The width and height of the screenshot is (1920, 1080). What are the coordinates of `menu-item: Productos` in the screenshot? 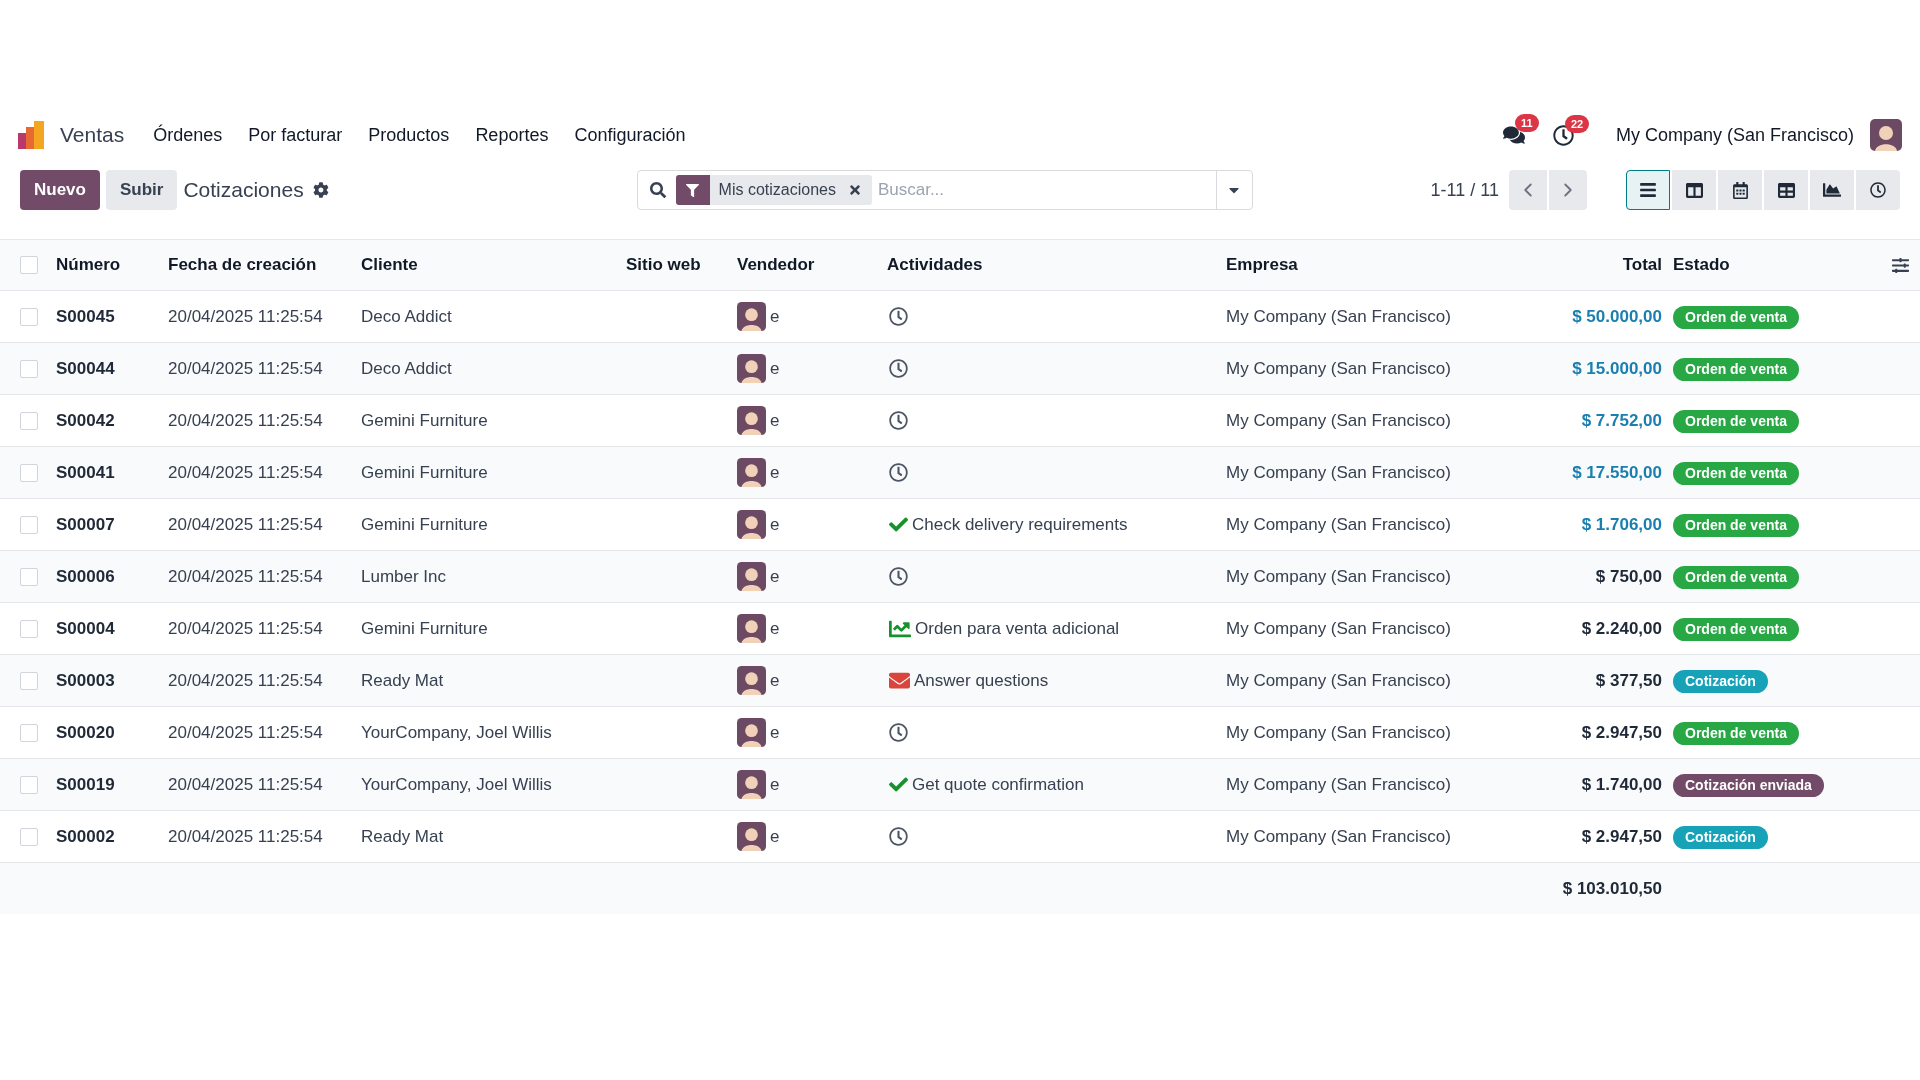 It's located at (409, 135).